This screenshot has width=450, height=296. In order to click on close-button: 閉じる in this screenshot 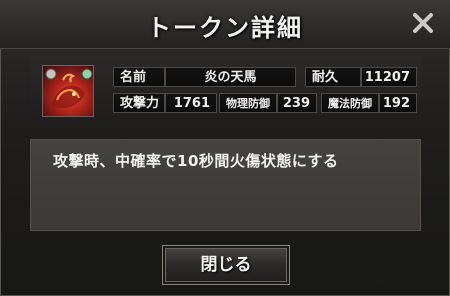, I will do `click(226, 265)`.